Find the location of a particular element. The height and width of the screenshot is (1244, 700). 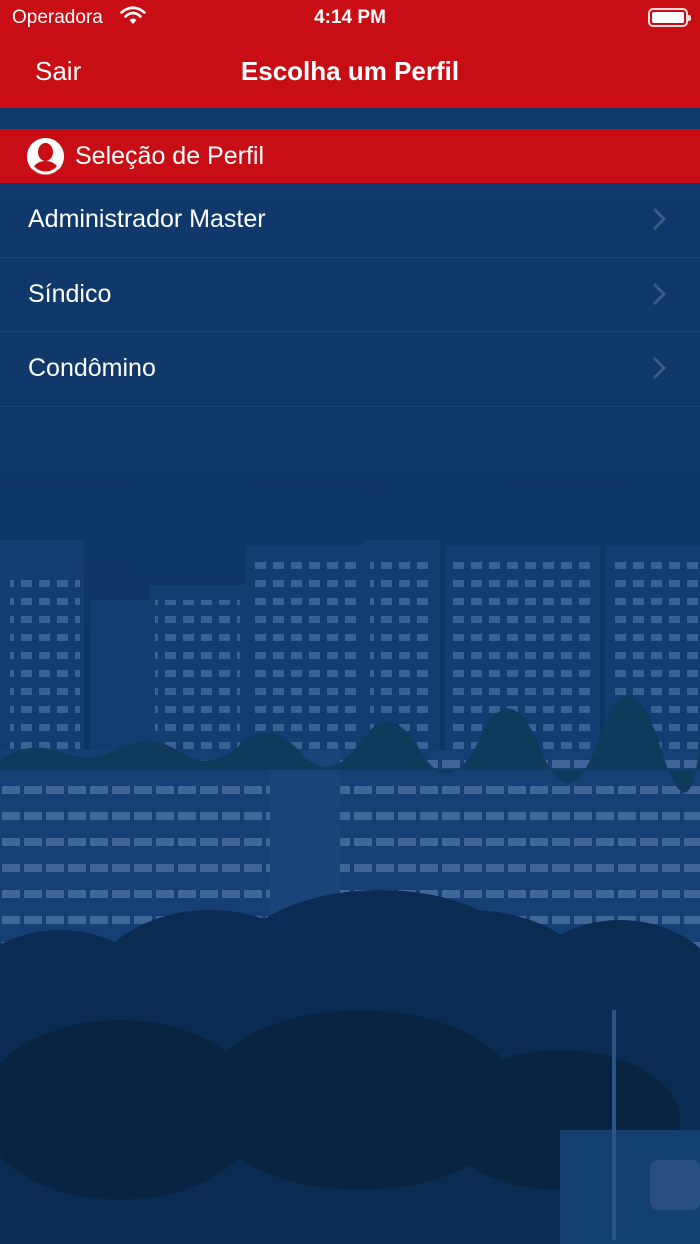

battery-icon is located at coordinates (669, 17).